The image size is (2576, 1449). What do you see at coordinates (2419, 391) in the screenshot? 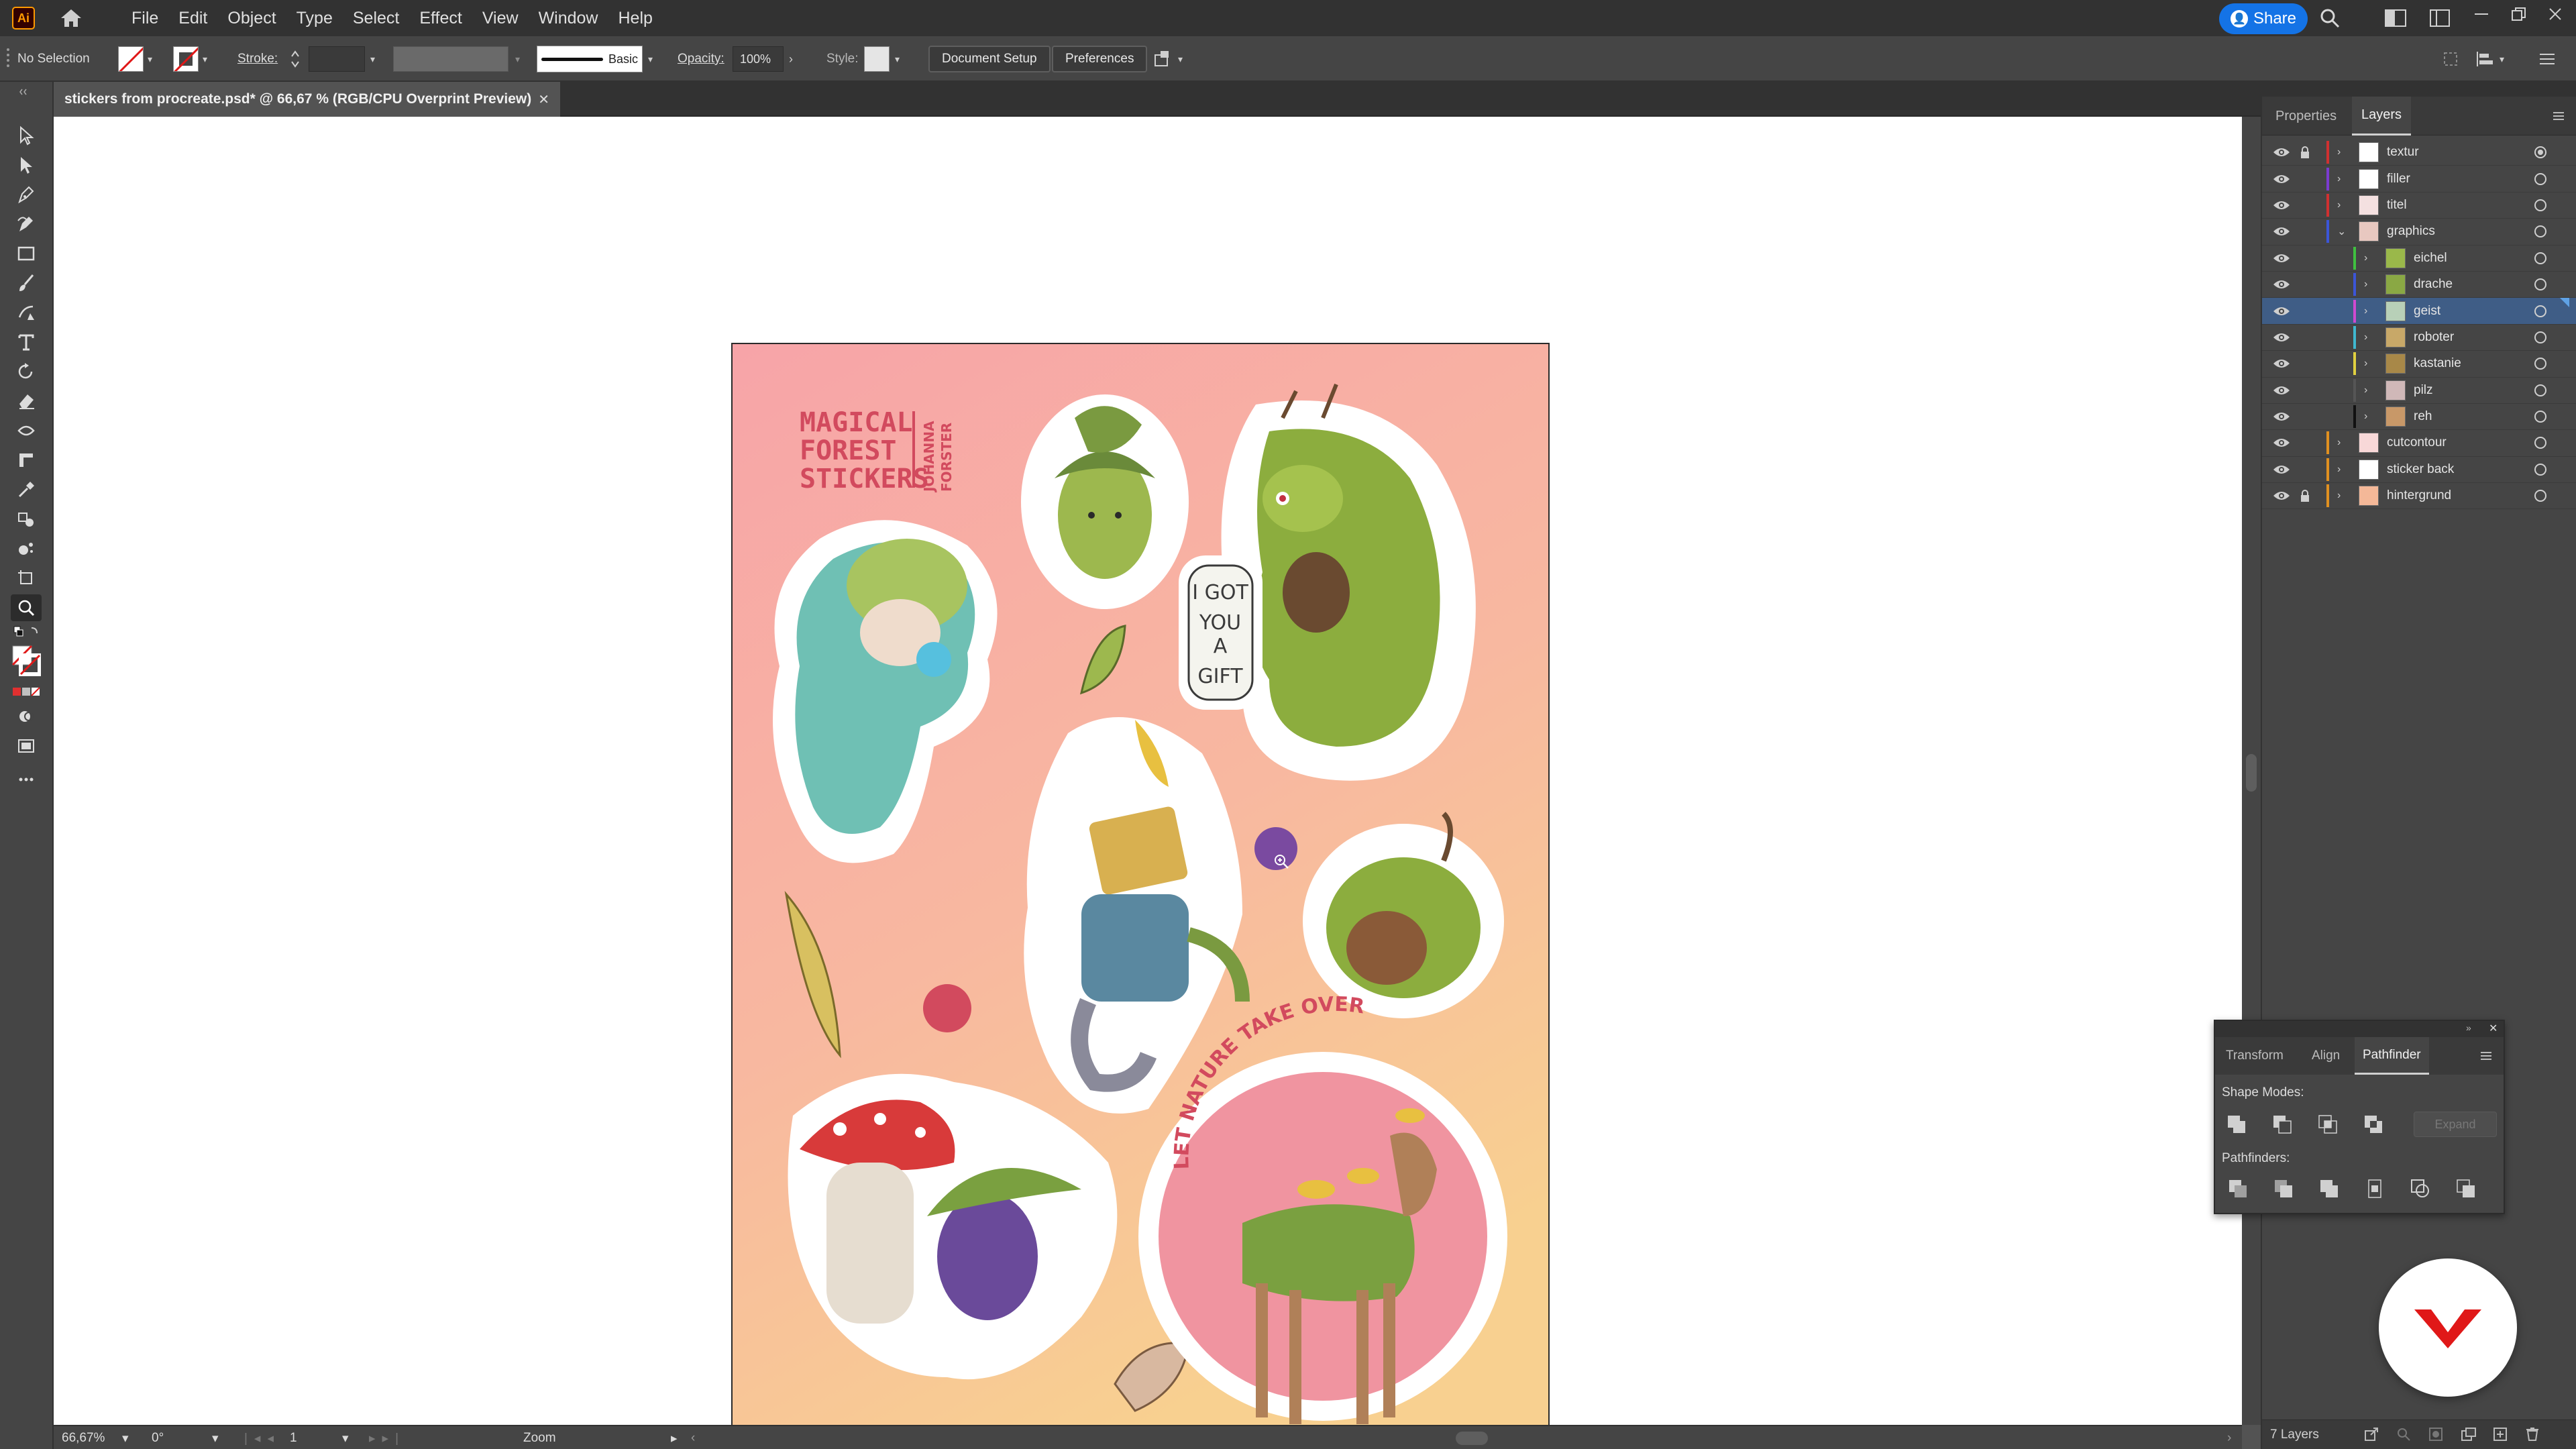
I see `layer-row: › pilz` at bounding box center [2419, 391].